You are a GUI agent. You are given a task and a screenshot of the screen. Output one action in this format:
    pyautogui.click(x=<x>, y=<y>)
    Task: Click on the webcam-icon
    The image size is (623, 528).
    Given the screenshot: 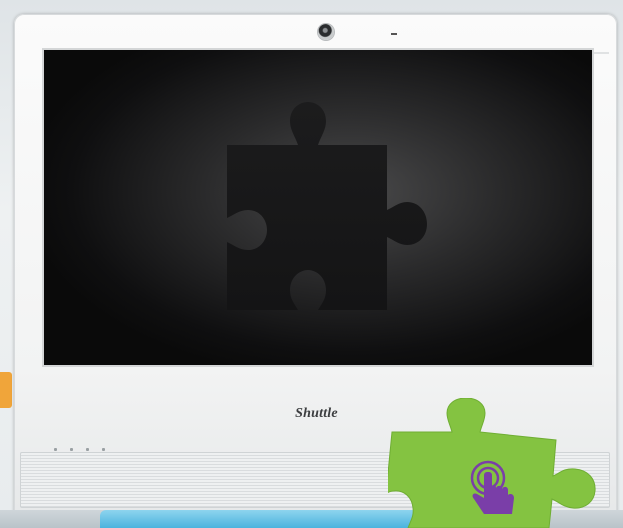 What is the action you would take?
    pyautogui.click(x=326, y=32)
    